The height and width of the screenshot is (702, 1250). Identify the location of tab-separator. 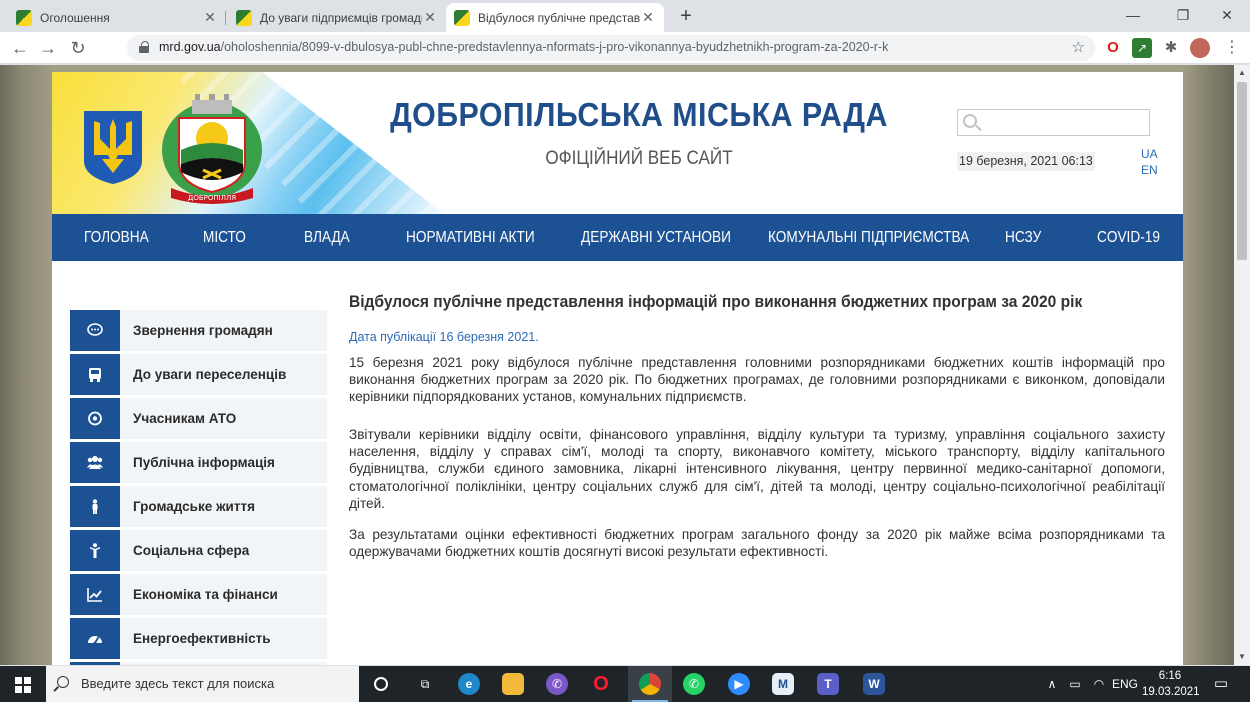
(225, 18).